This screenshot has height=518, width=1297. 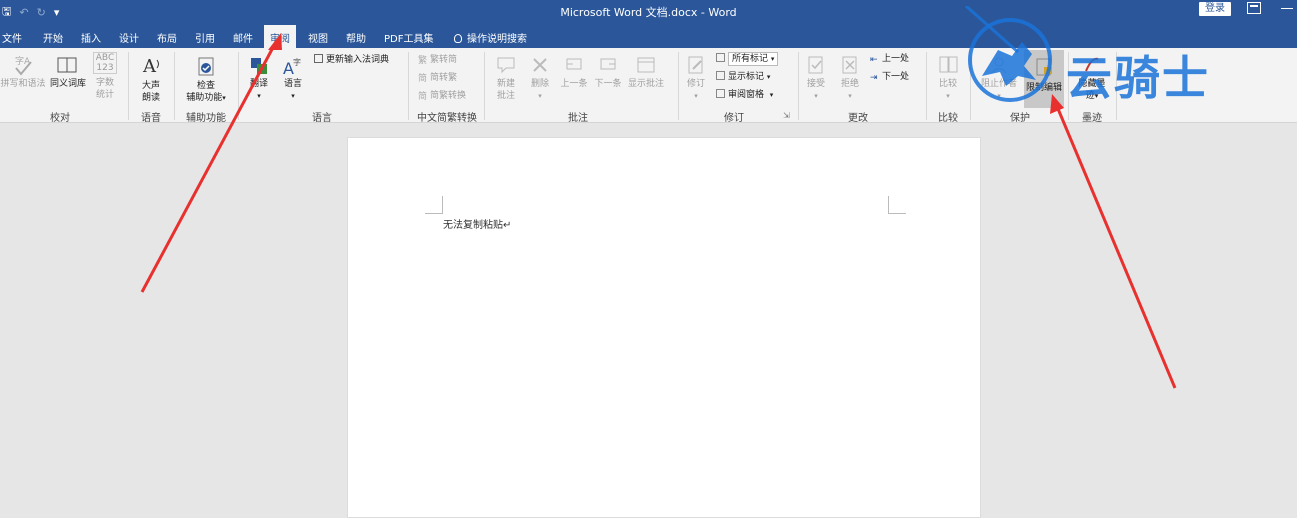 I want to click on tab-layout: 布局, so click(x=167, y=37).